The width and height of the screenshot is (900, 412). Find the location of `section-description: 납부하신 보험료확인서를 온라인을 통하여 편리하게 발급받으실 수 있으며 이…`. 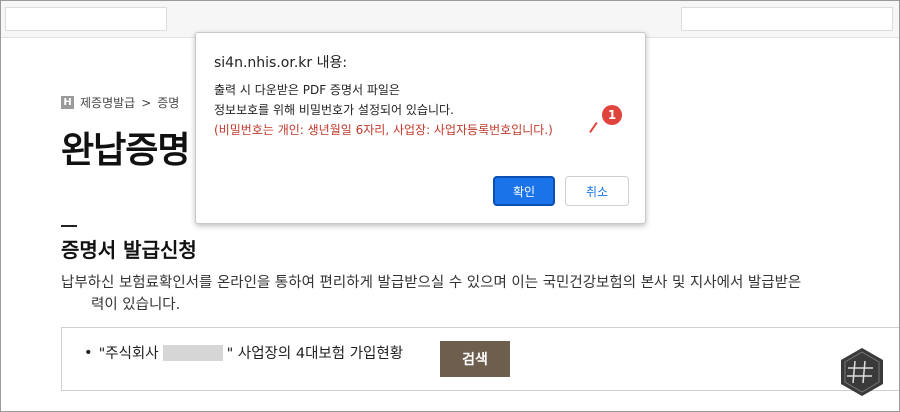

section-description: 납부하신 보험료확인서를 온라인을 통하여 편리하게 발급받으실 수 있으며 이… is located at coordinates (479, 294).